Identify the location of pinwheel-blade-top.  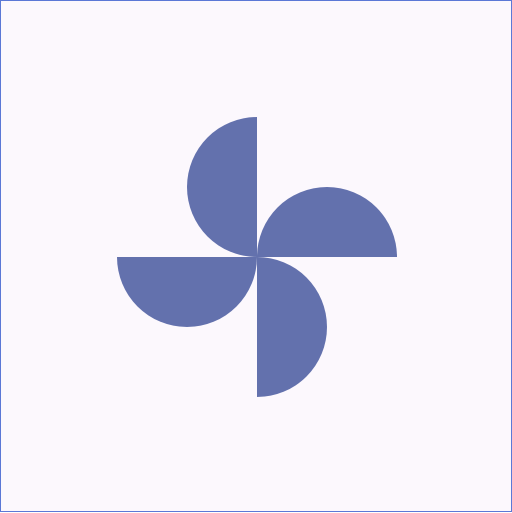
(222, 187).